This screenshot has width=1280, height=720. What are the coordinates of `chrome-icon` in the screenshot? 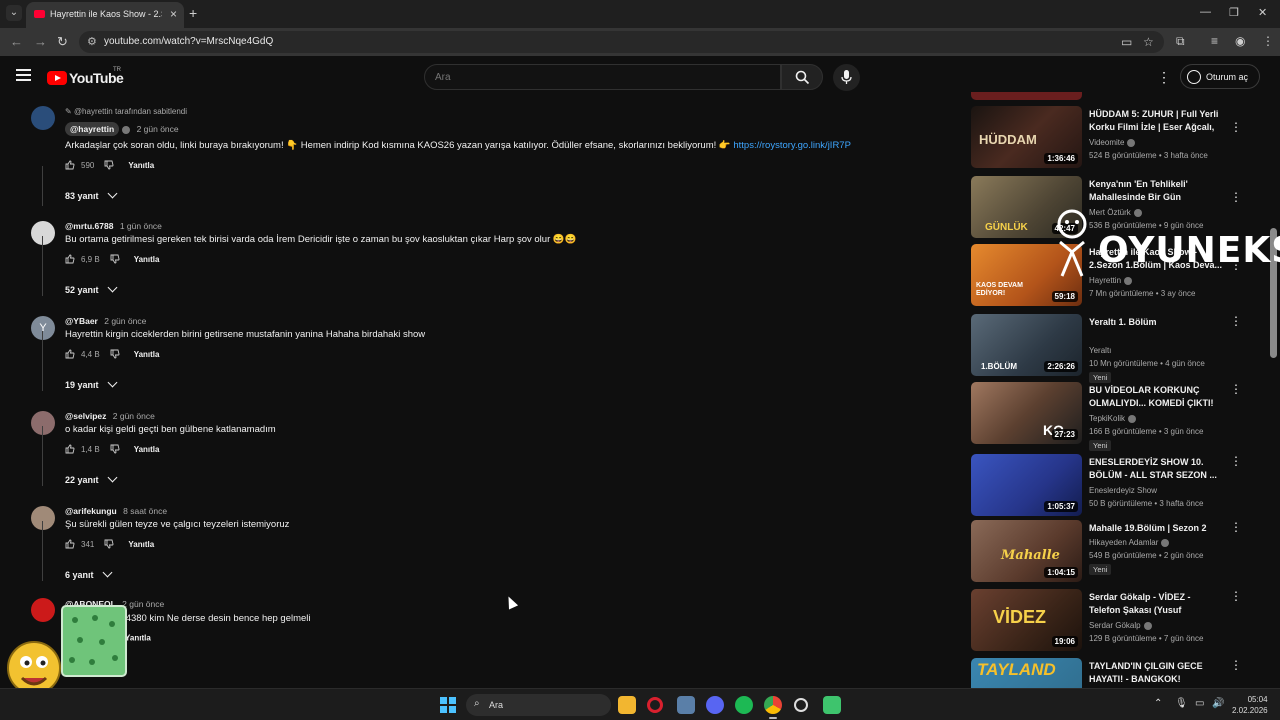 It's located at (773, 705).